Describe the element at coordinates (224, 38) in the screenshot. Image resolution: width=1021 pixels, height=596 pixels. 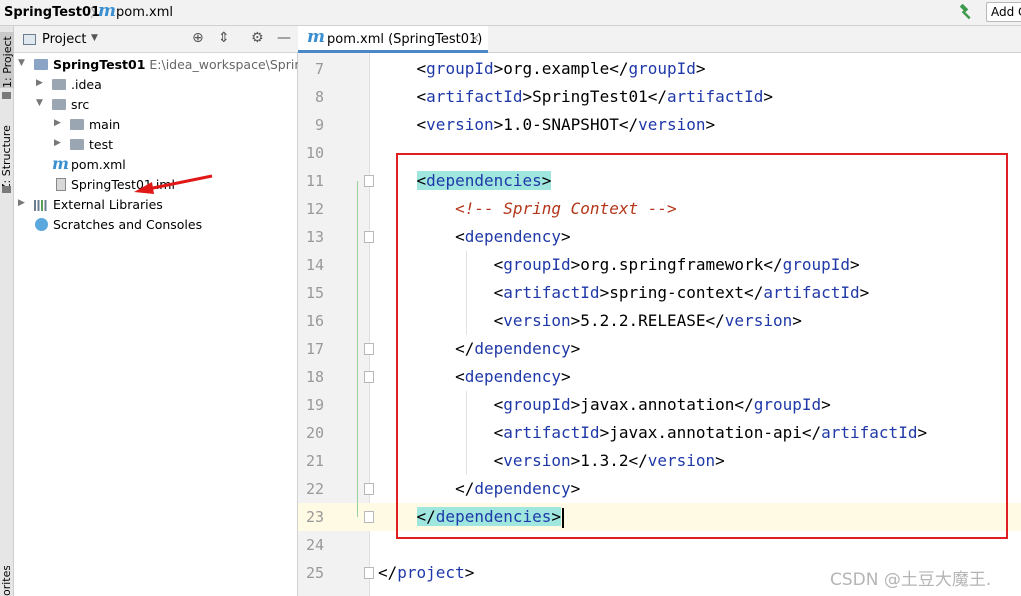
I see `collapse-all-icon: ⇕` at that location.